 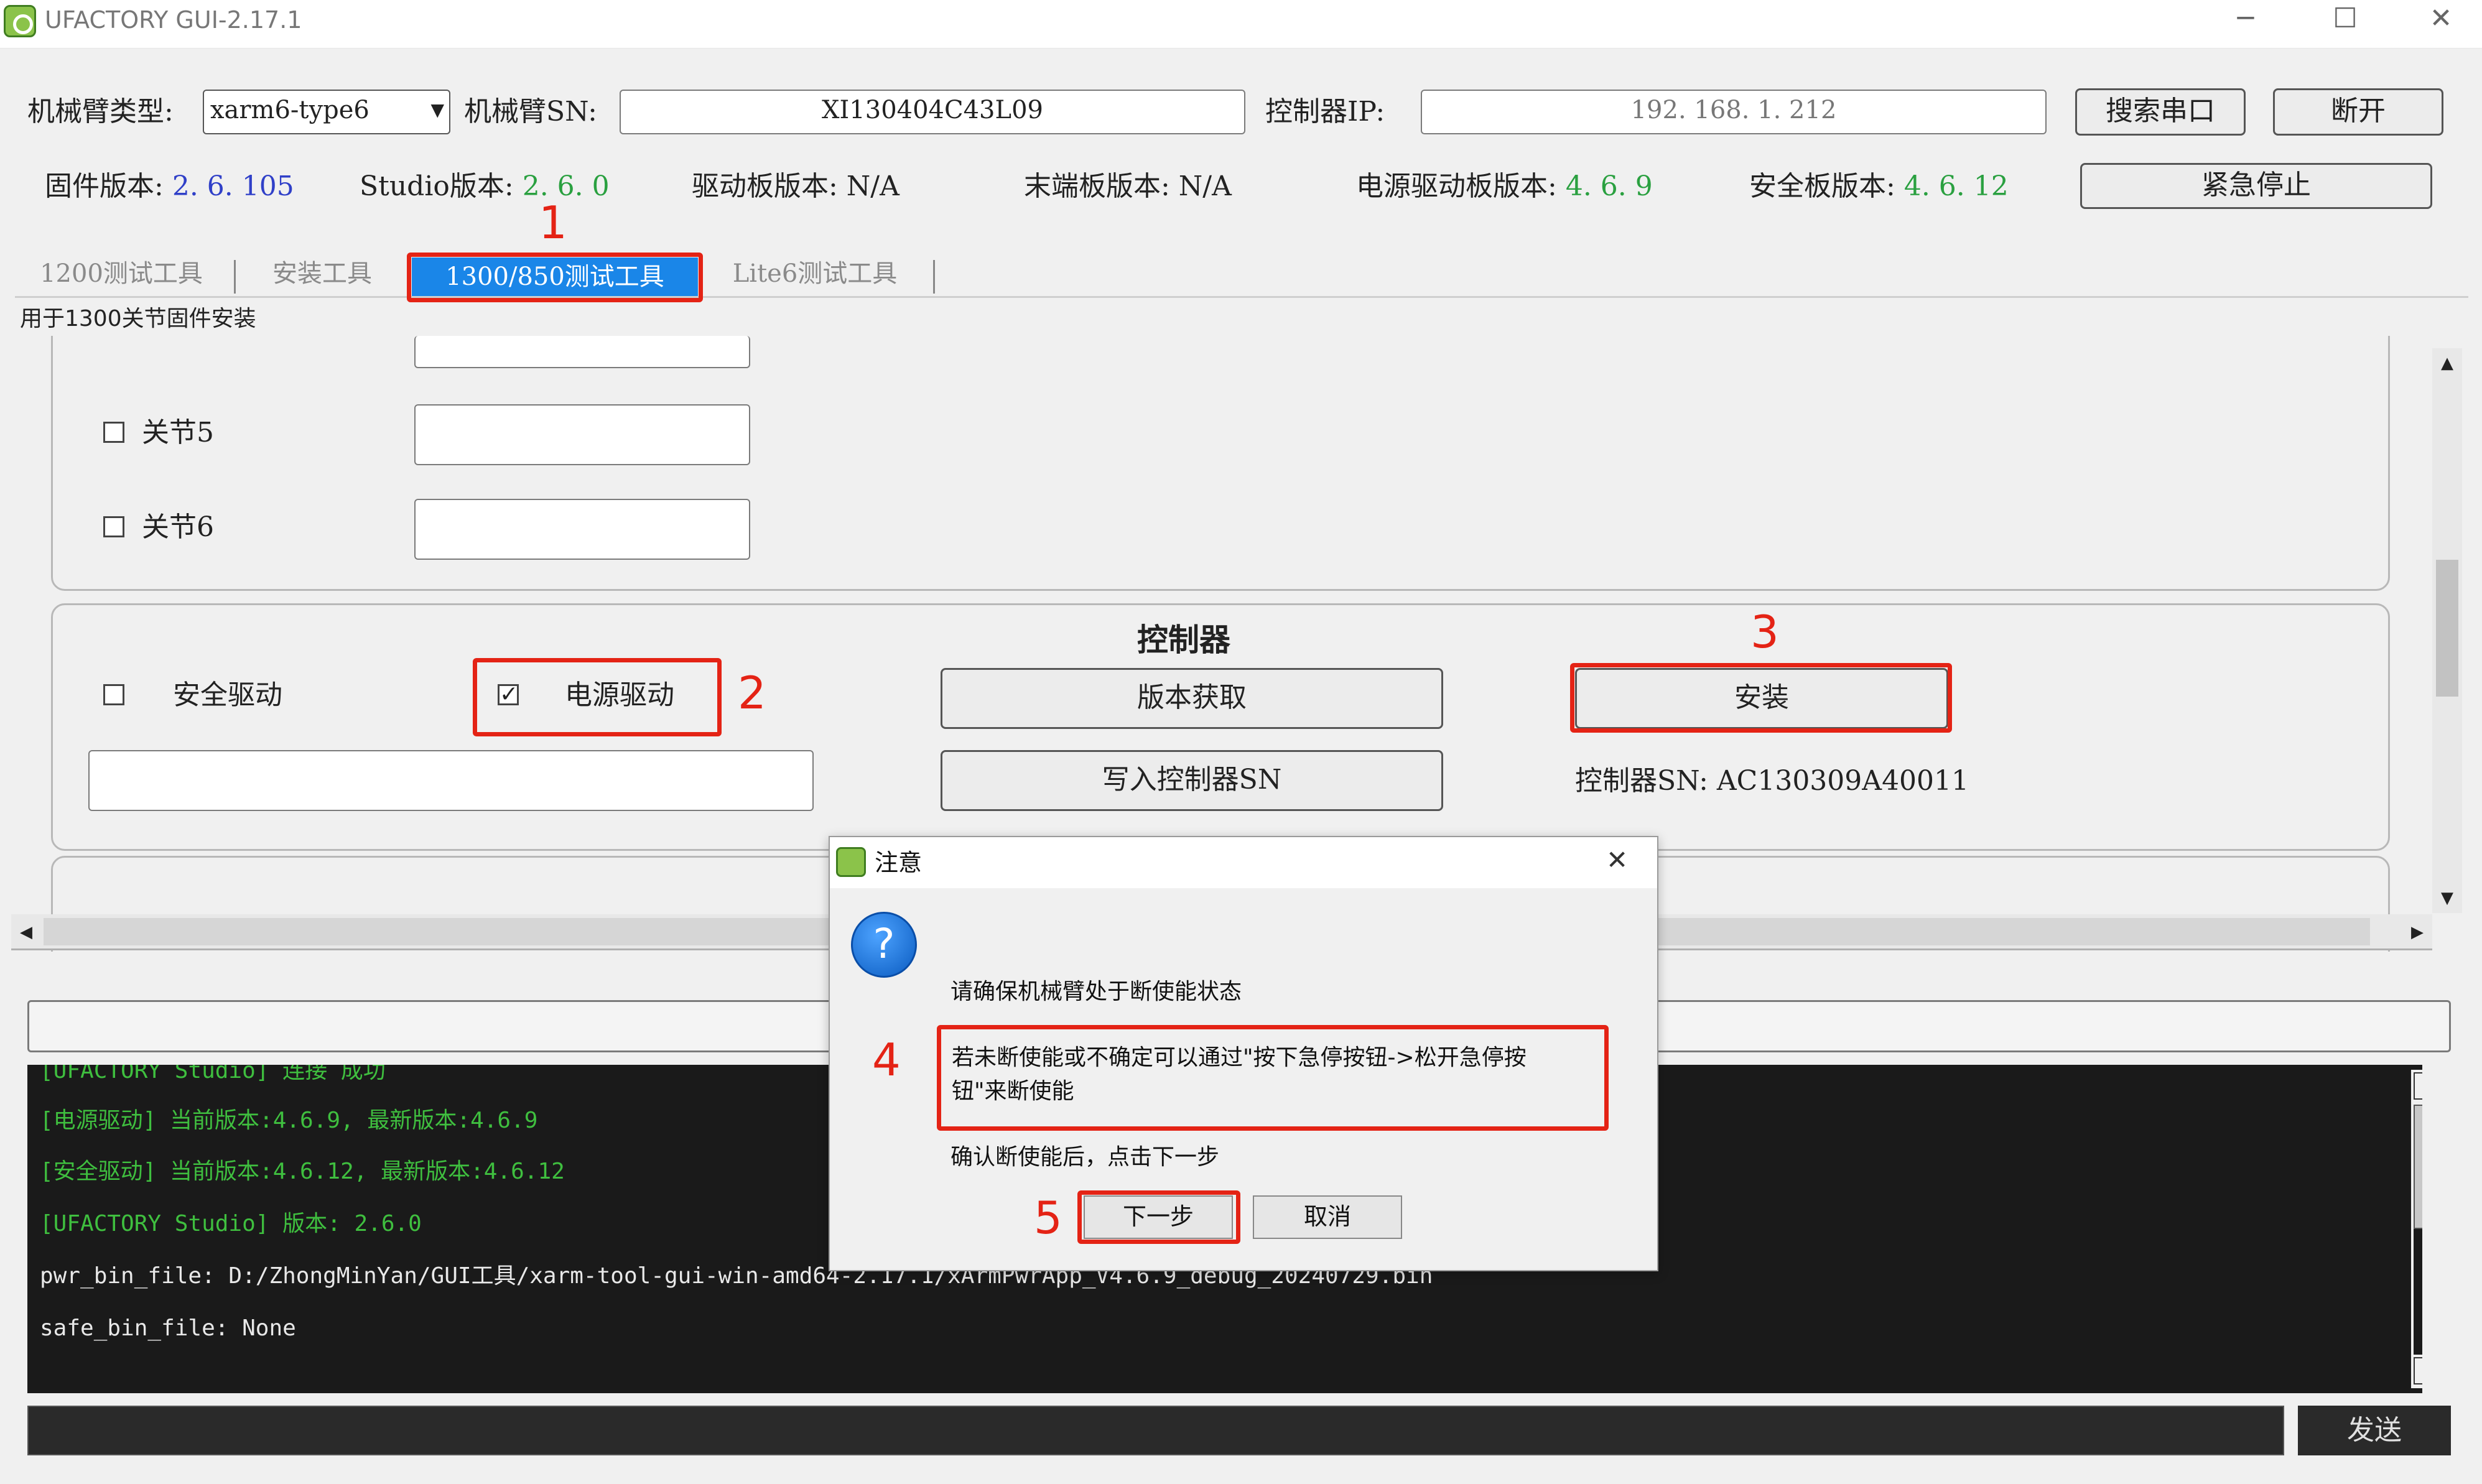 I want to click on log-line: [UFACTORY Studio] 连接 成功, so click(x=213, y=1074).